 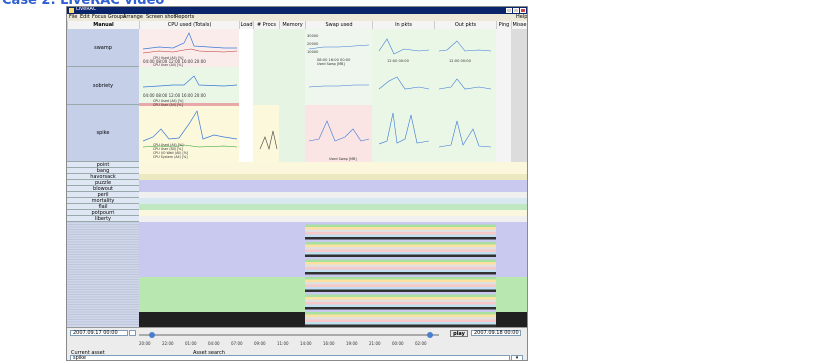 What do you see at coordinates (168, 58) in the screenshot?
I see `swamp-cpu-legend-used: CPU Used (All) [%]` at bounding box center [168, 58].